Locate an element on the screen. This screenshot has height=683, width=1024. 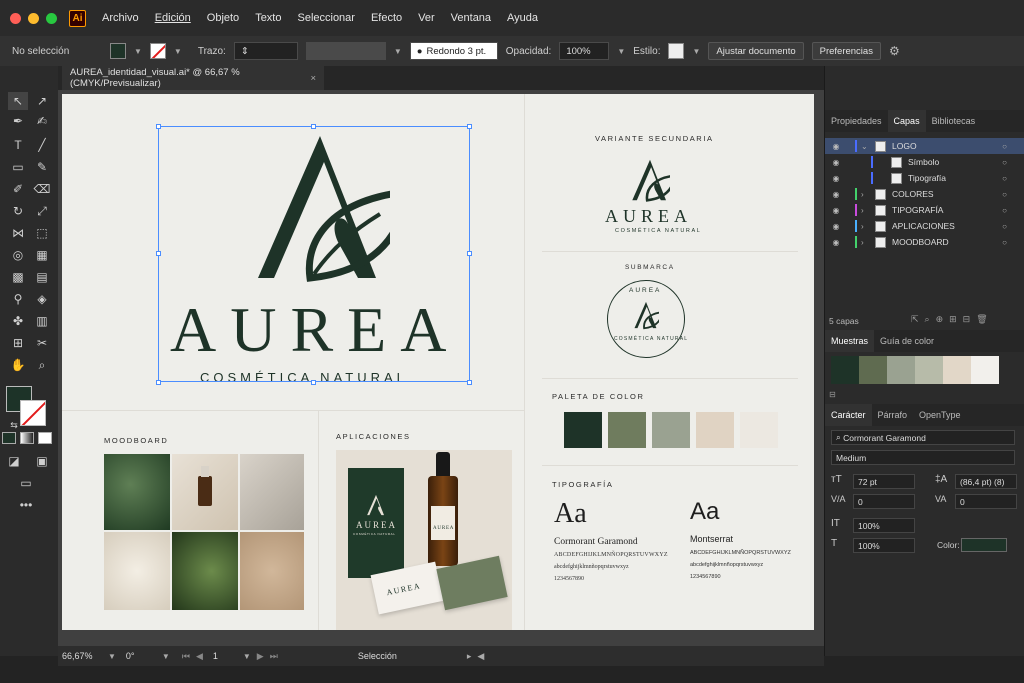
zoom-tool-icon: ⌕ is located at coordinates (42, 365).